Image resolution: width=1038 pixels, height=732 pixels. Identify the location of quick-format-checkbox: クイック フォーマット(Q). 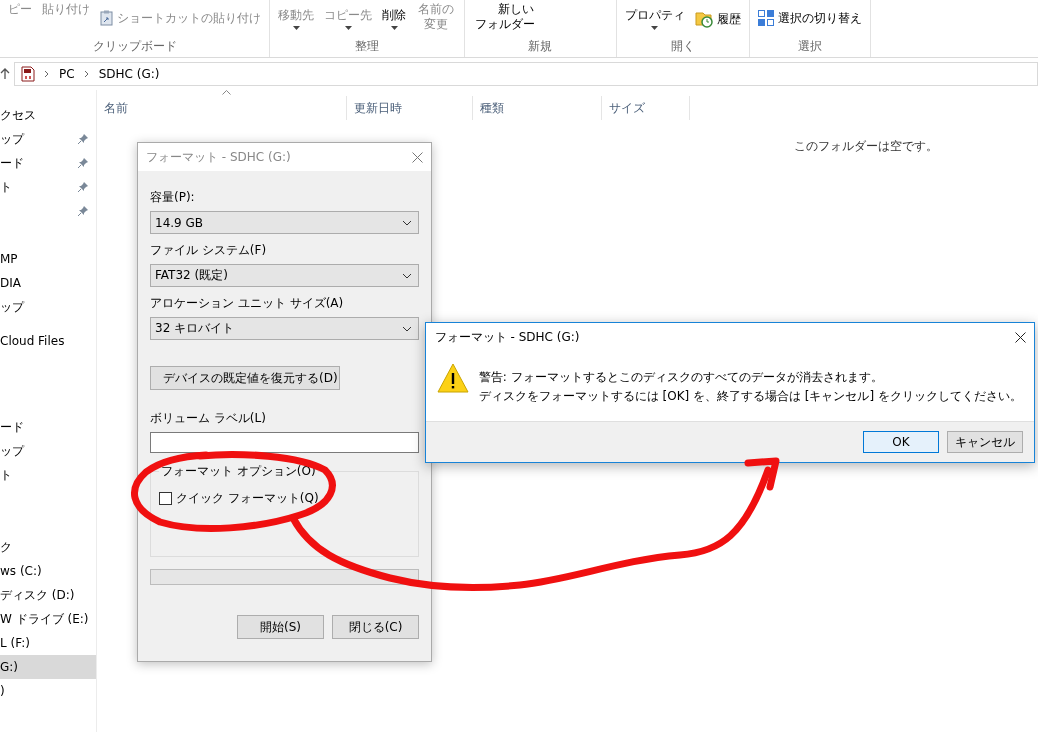
(239, 498).